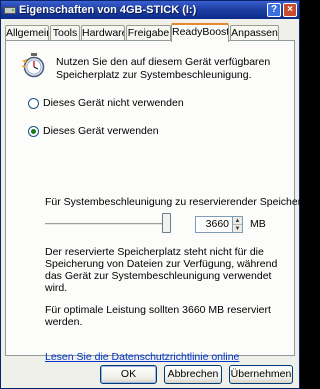  What do you see at coordinates (103, 33) in the screenshot?
I see `tab-hardware: Hardware` at bounding box center [103, 33].